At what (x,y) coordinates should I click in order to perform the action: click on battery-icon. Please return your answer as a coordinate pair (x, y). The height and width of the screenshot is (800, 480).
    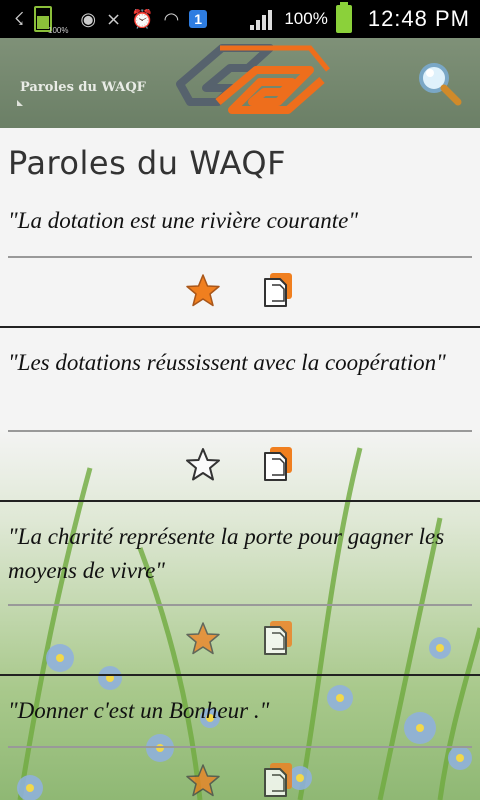
    Looking at the image, I should click on (343, 17).